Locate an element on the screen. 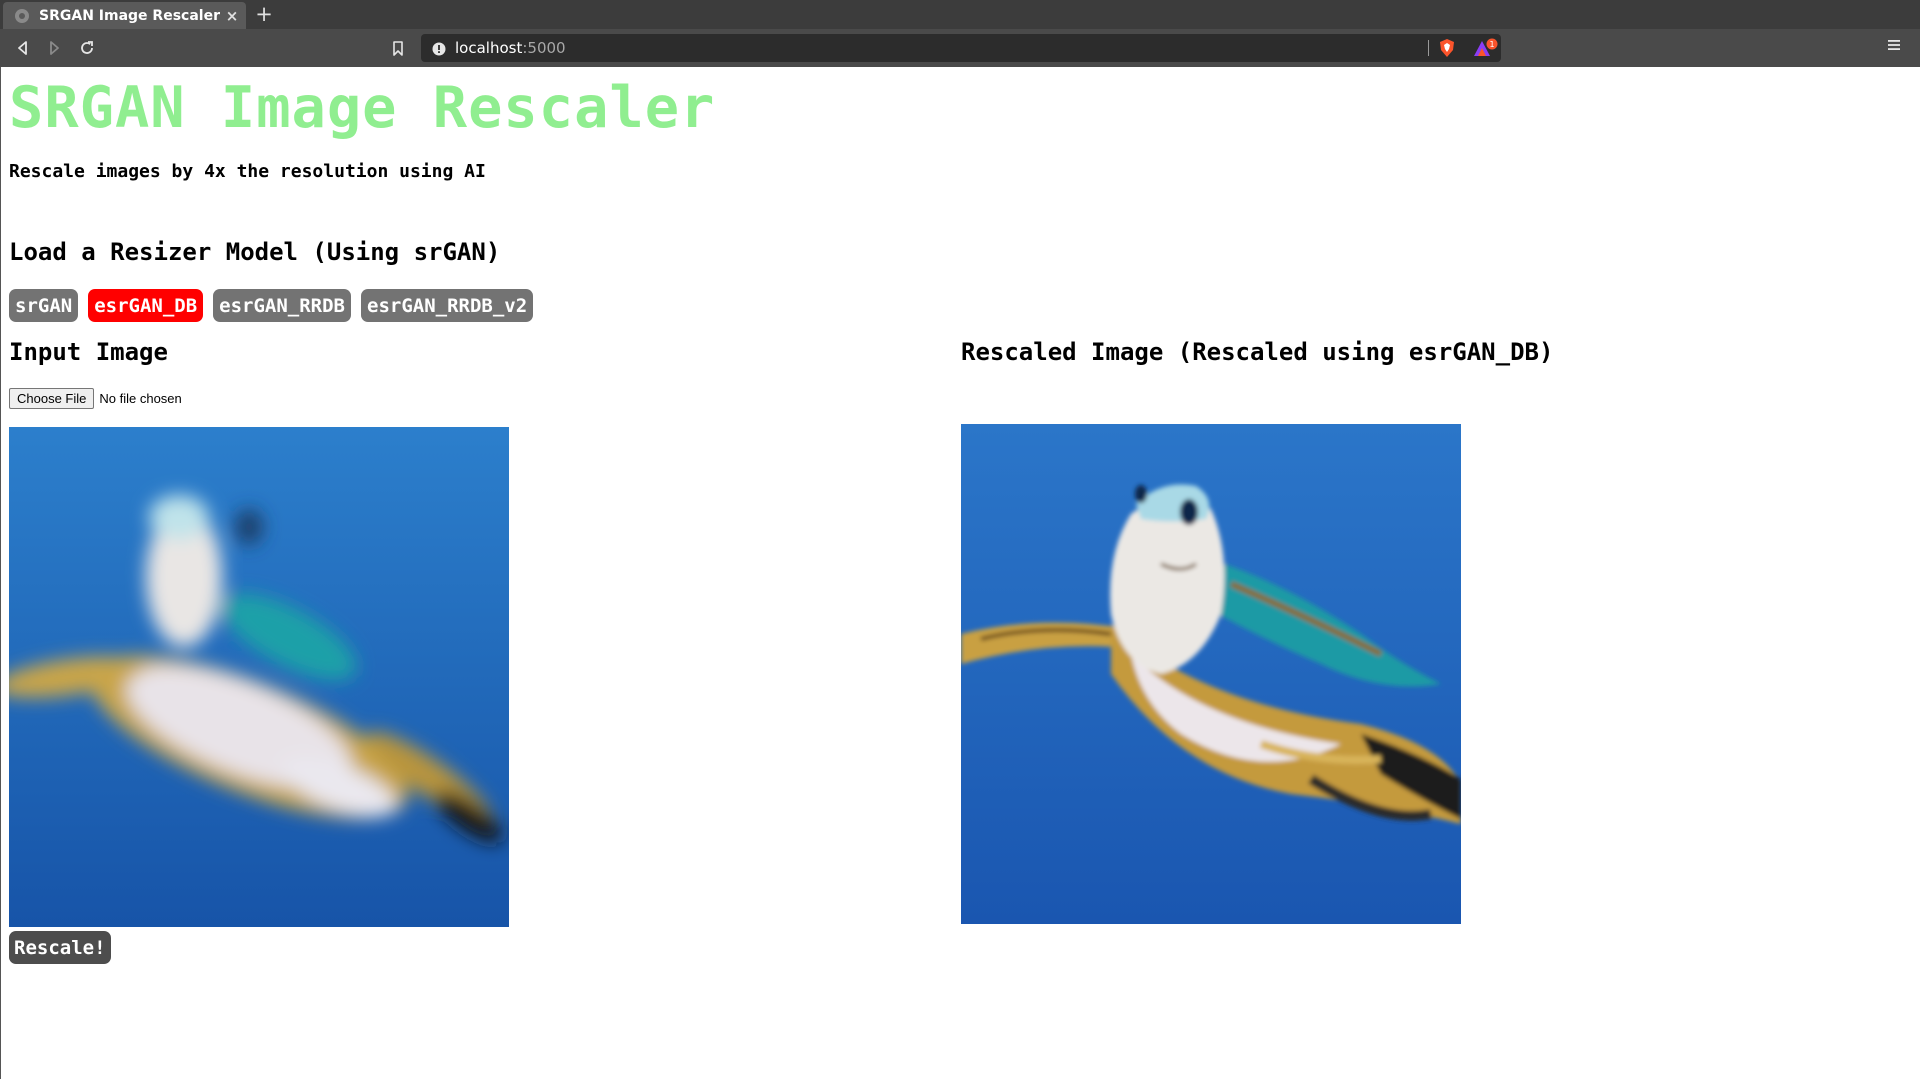  file-input: Choose File No file chosen is located at coordinates (95, 398).